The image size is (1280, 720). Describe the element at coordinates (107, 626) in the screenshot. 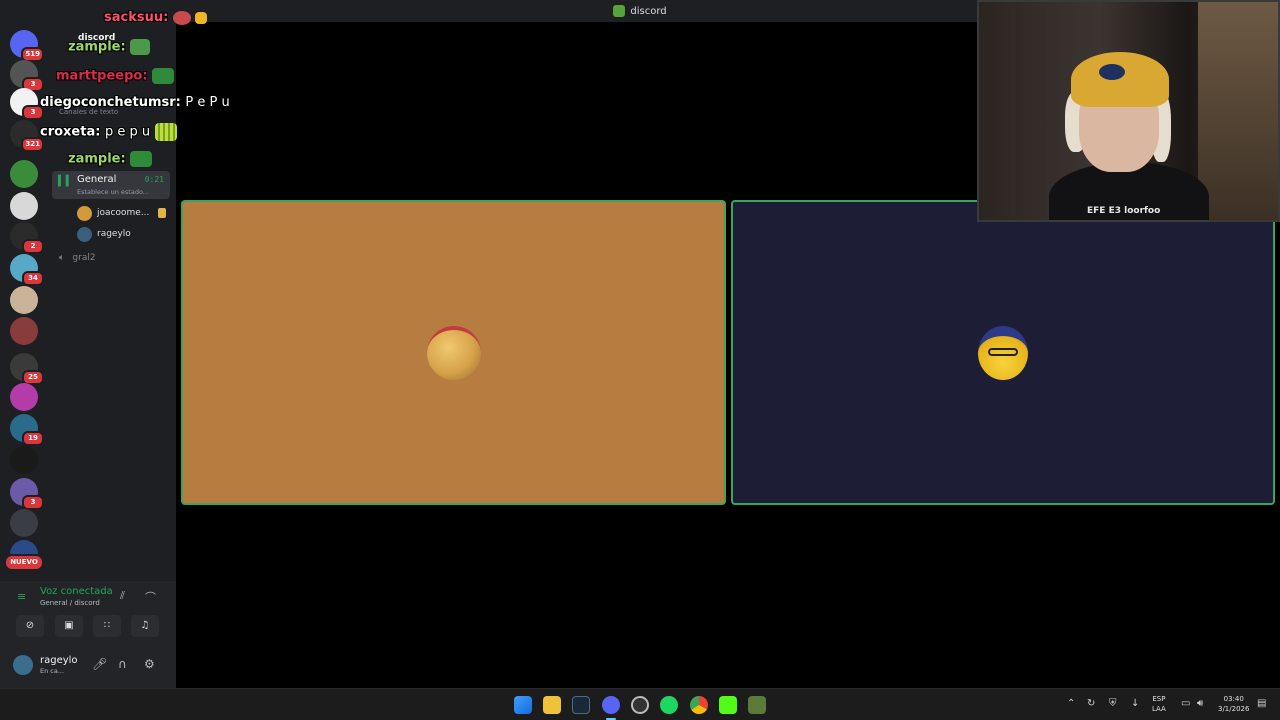

I see `activities-button: ∷` at that location.